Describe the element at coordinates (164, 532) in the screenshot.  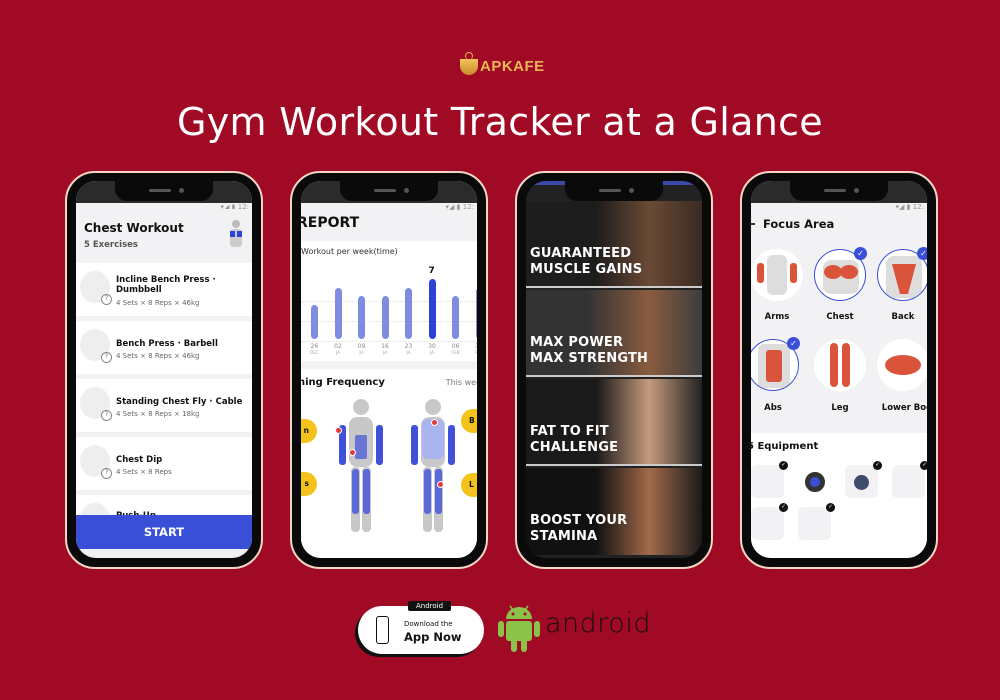
I see `start-button: START` at that location.